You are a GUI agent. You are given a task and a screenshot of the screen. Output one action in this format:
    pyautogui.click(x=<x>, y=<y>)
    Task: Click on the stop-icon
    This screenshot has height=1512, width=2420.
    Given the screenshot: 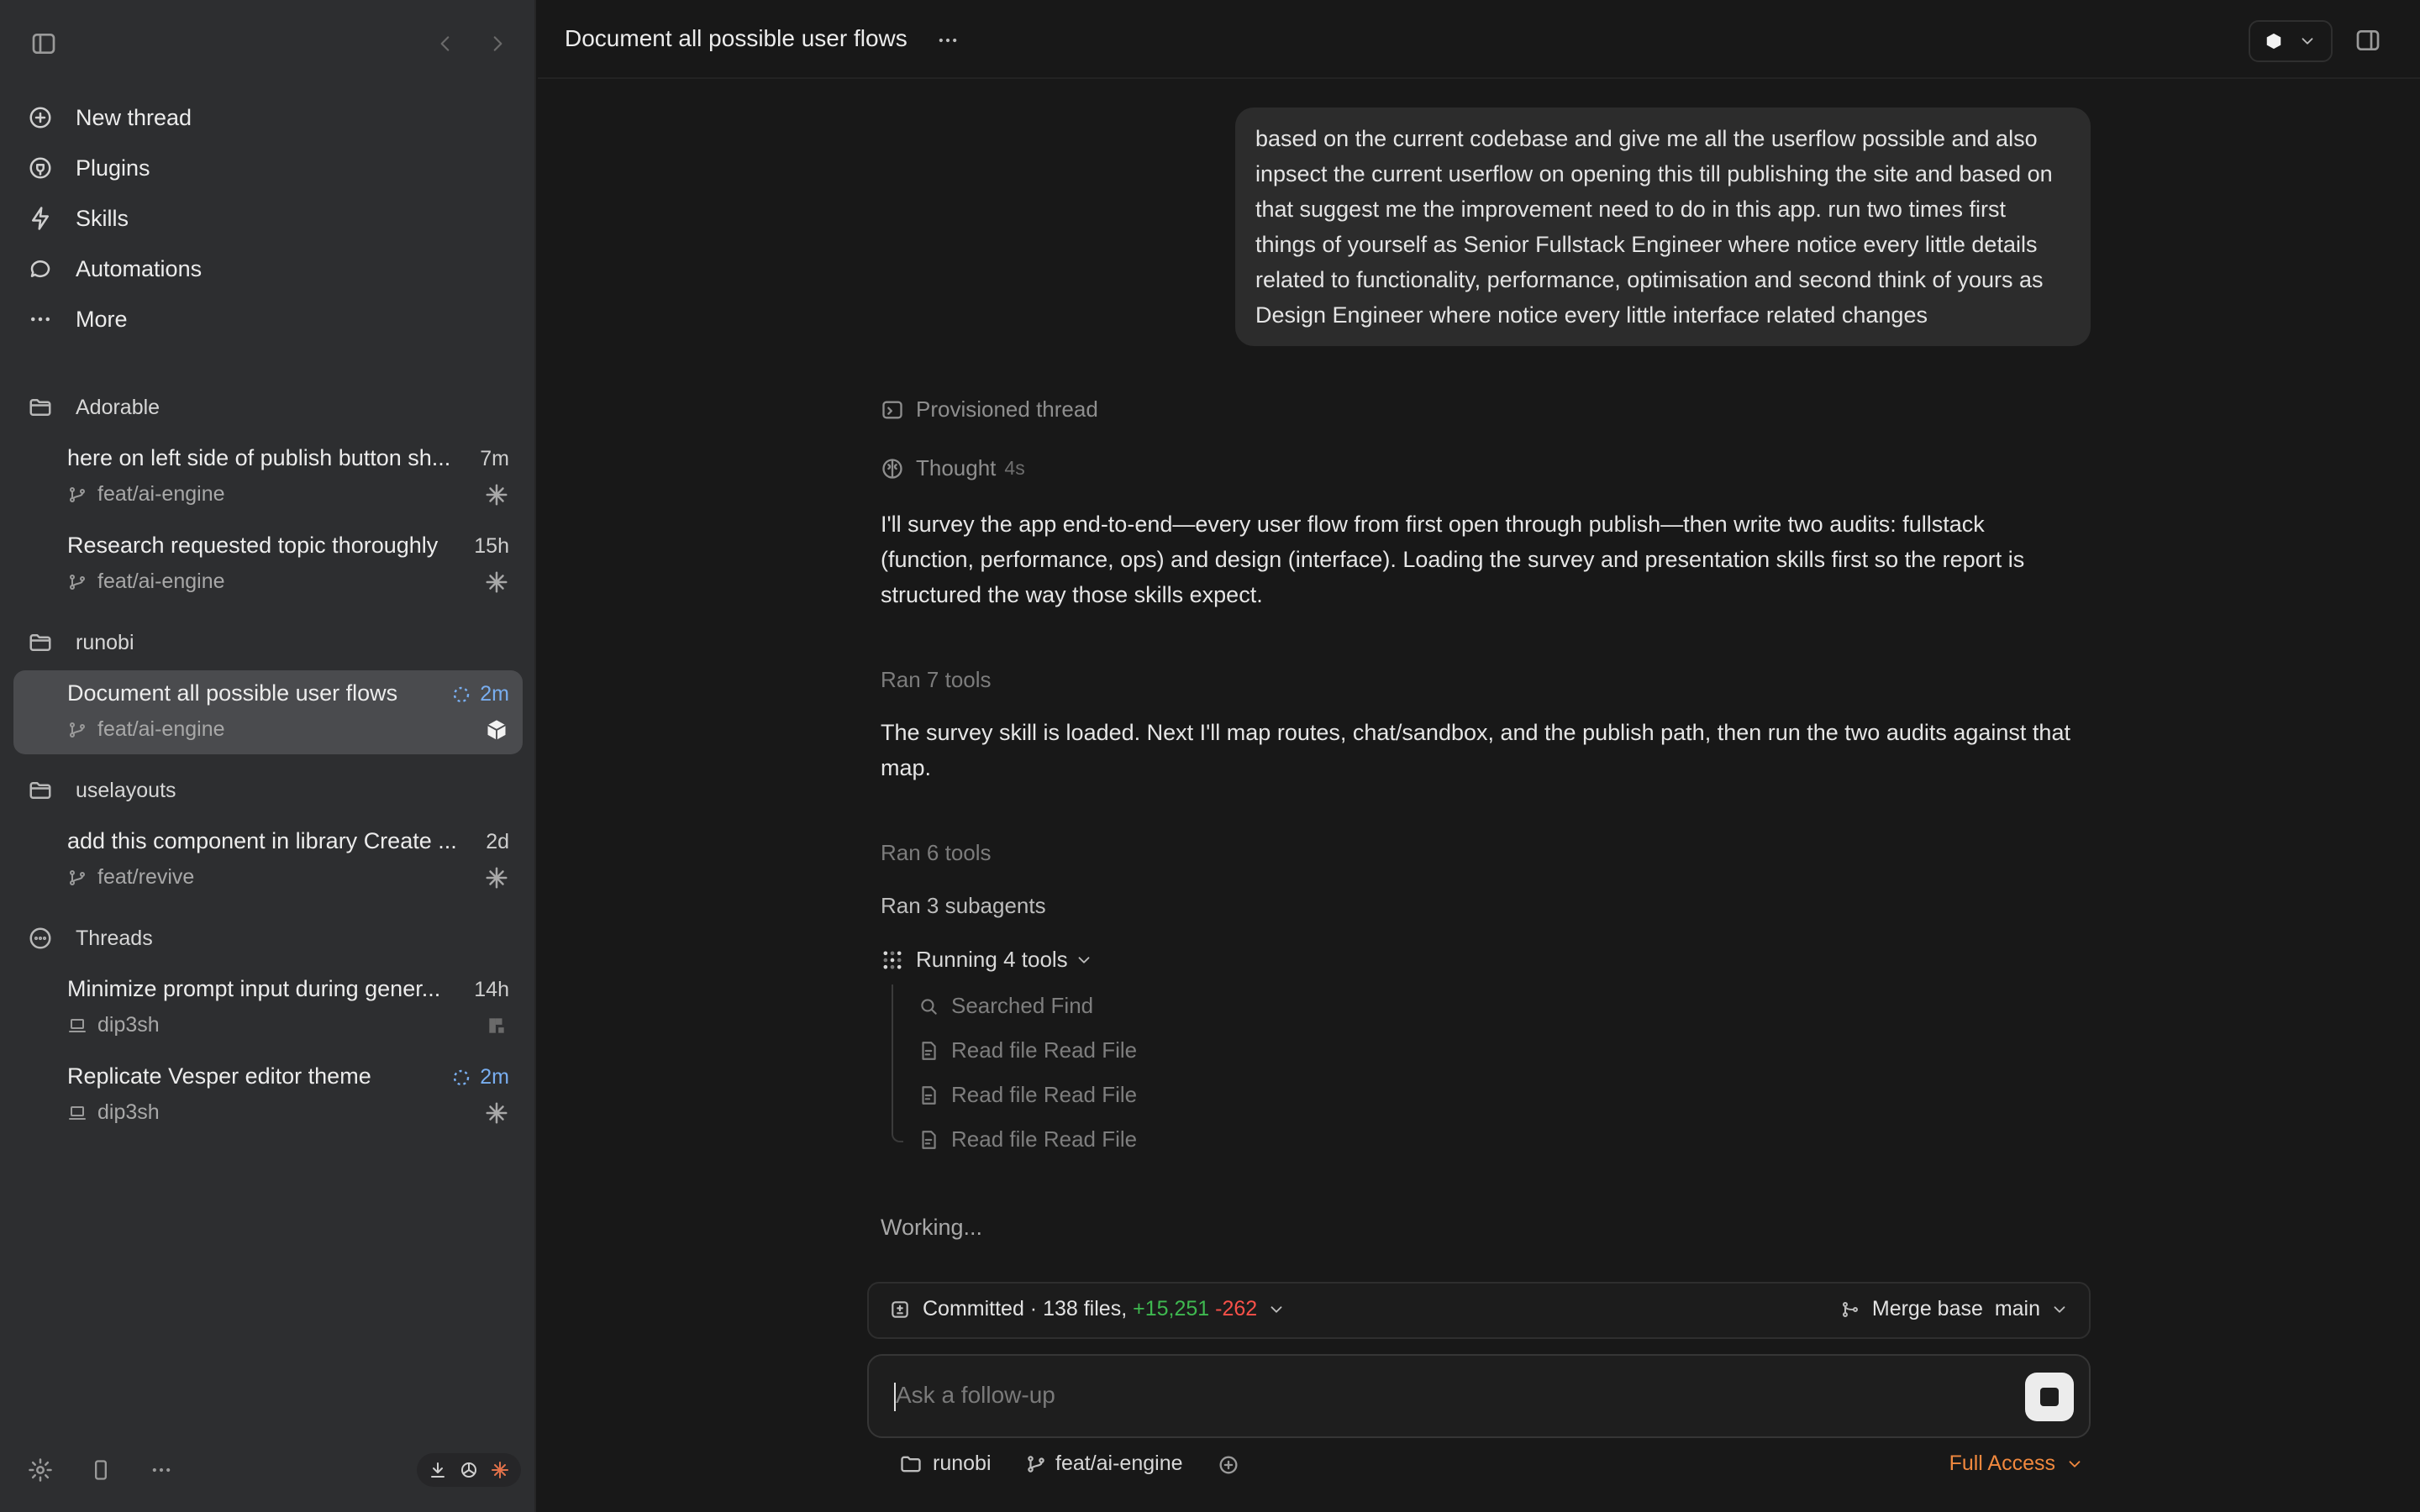 What is the action you would take?
    pyautogui.click(x=2049, y=1397)
    